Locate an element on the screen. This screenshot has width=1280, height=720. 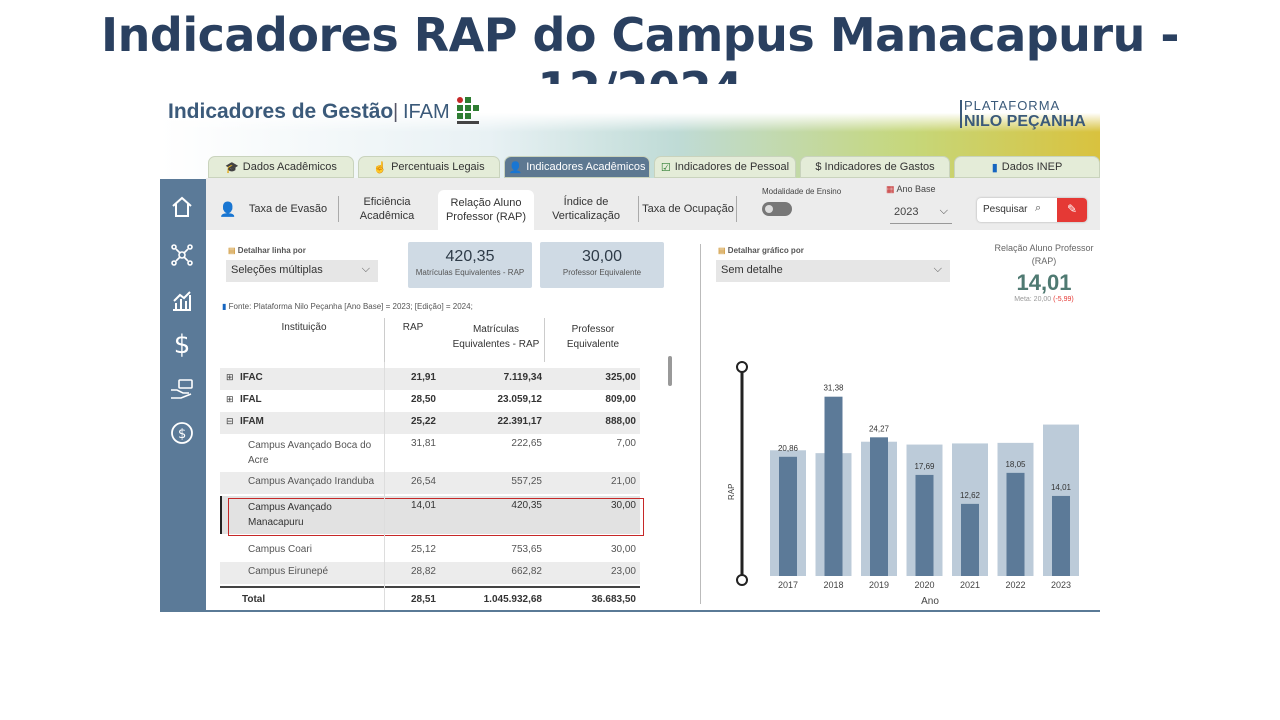
zoom-slider-handle-top is located at coordinates (742, 367).